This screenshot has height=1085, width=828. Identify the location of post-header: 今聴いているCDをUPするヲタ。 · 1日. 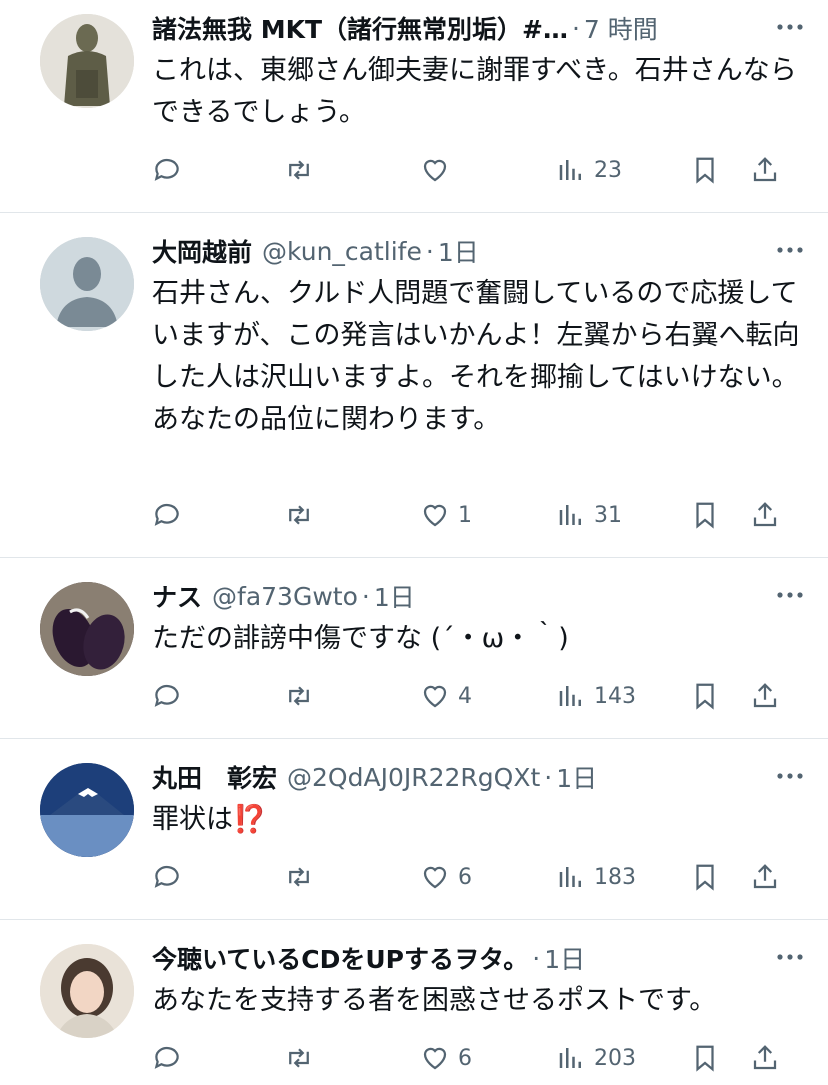
(481, 958).